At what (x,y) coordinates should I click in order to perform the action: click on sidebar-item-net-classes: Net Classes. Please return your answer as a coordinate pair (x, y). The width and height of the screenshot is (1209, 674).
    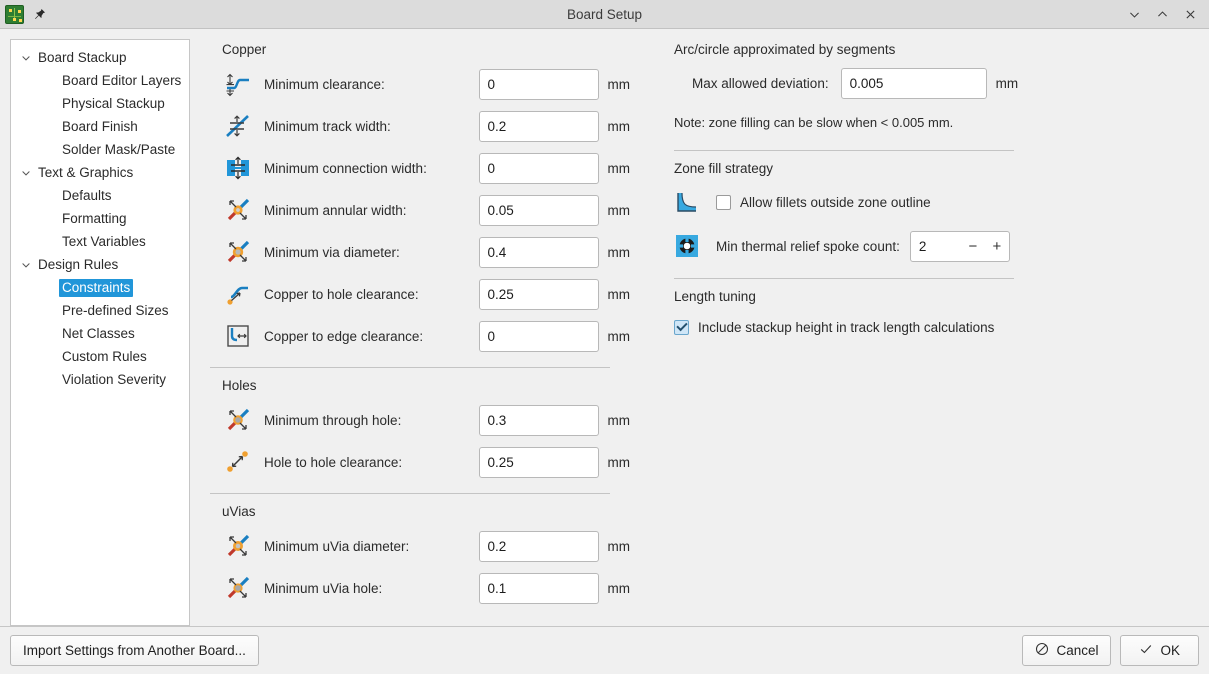
    Looking at the image, I should click on (100, 333).